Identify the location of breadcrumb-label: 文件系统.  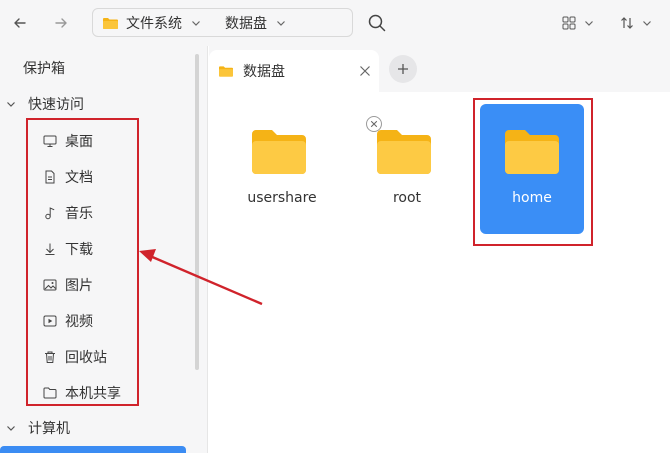
(154, 23).